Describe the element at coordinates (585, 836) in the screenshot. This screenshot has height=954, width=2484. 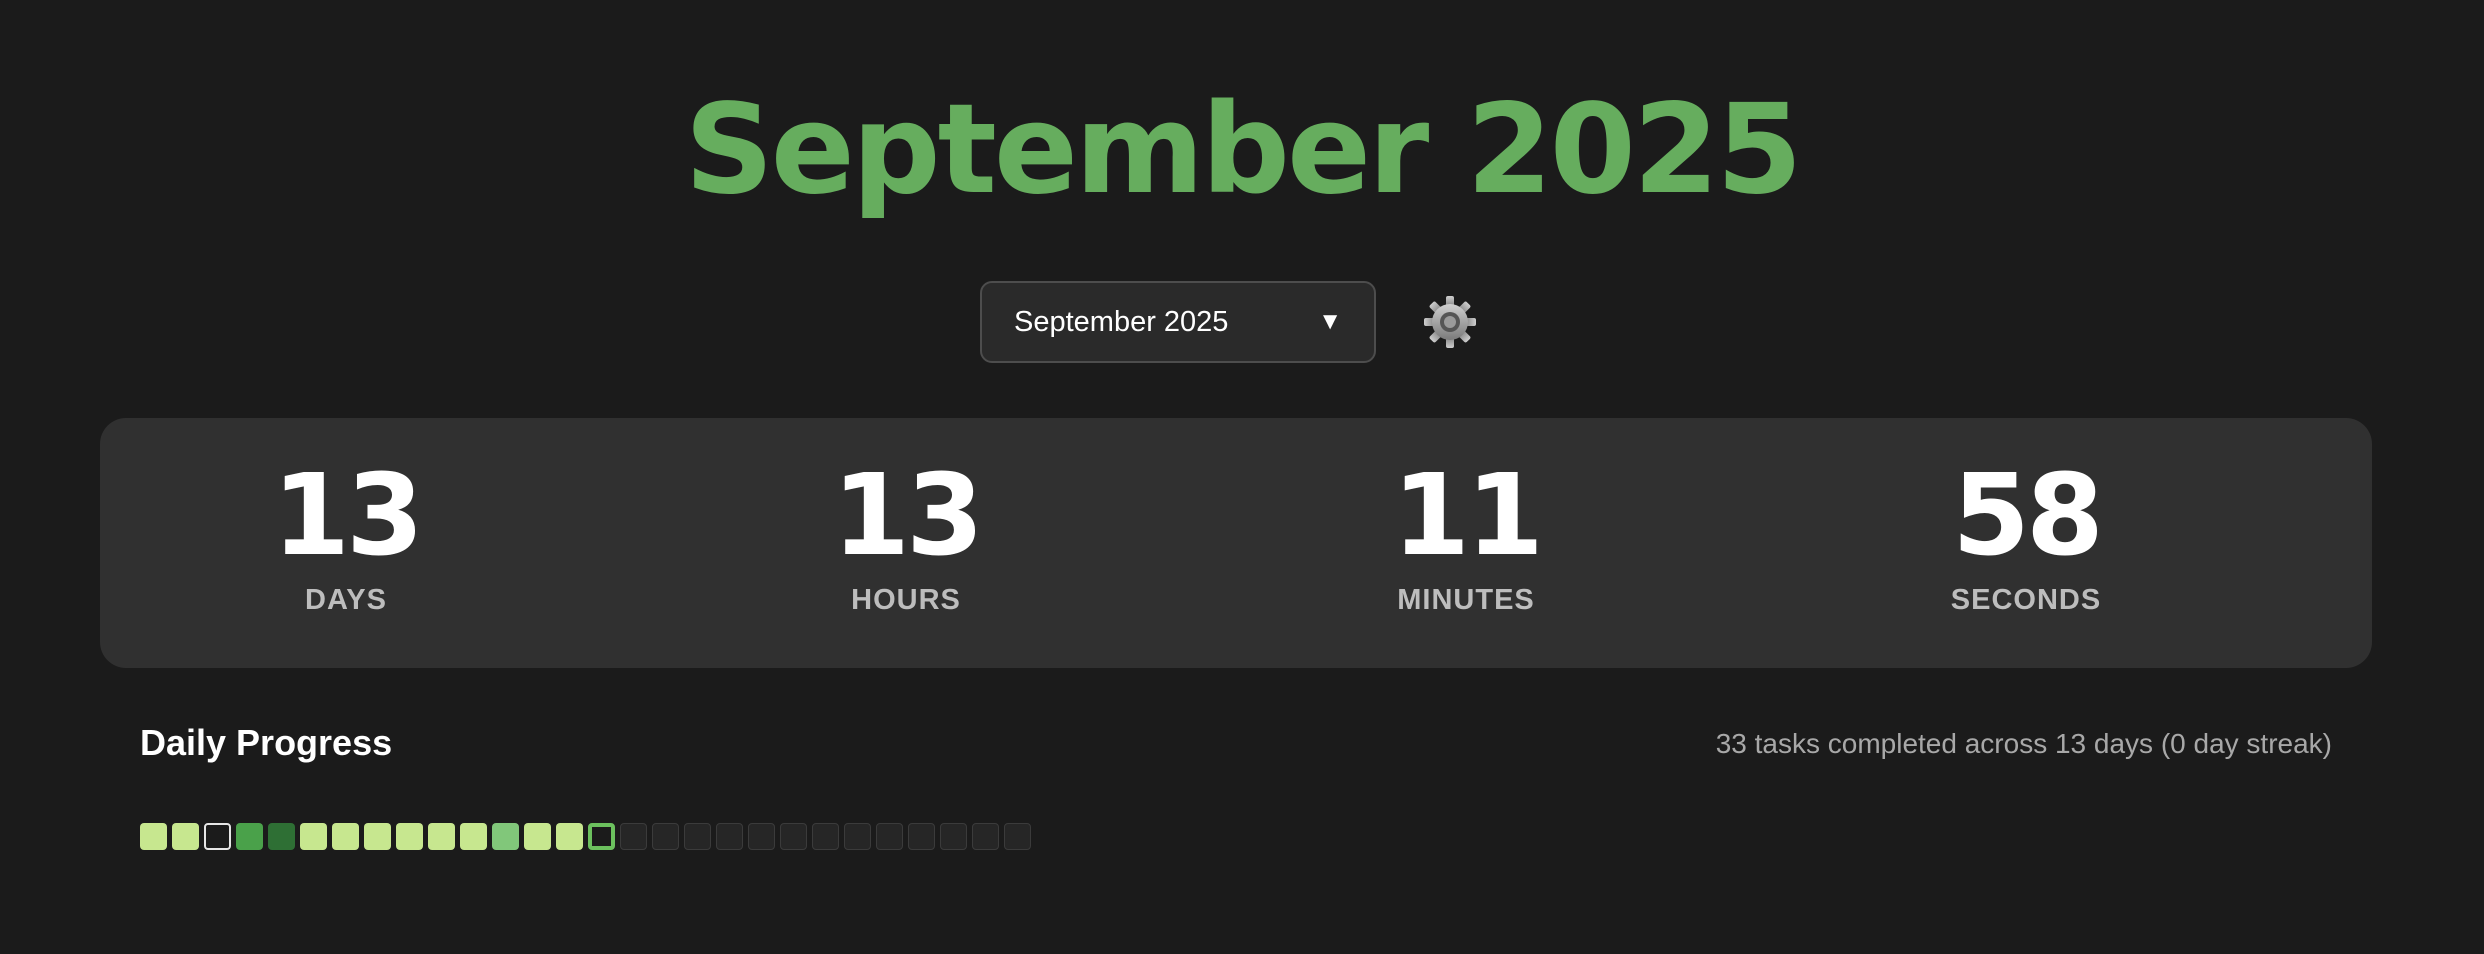
I see `daily-progress-grid` at that location.